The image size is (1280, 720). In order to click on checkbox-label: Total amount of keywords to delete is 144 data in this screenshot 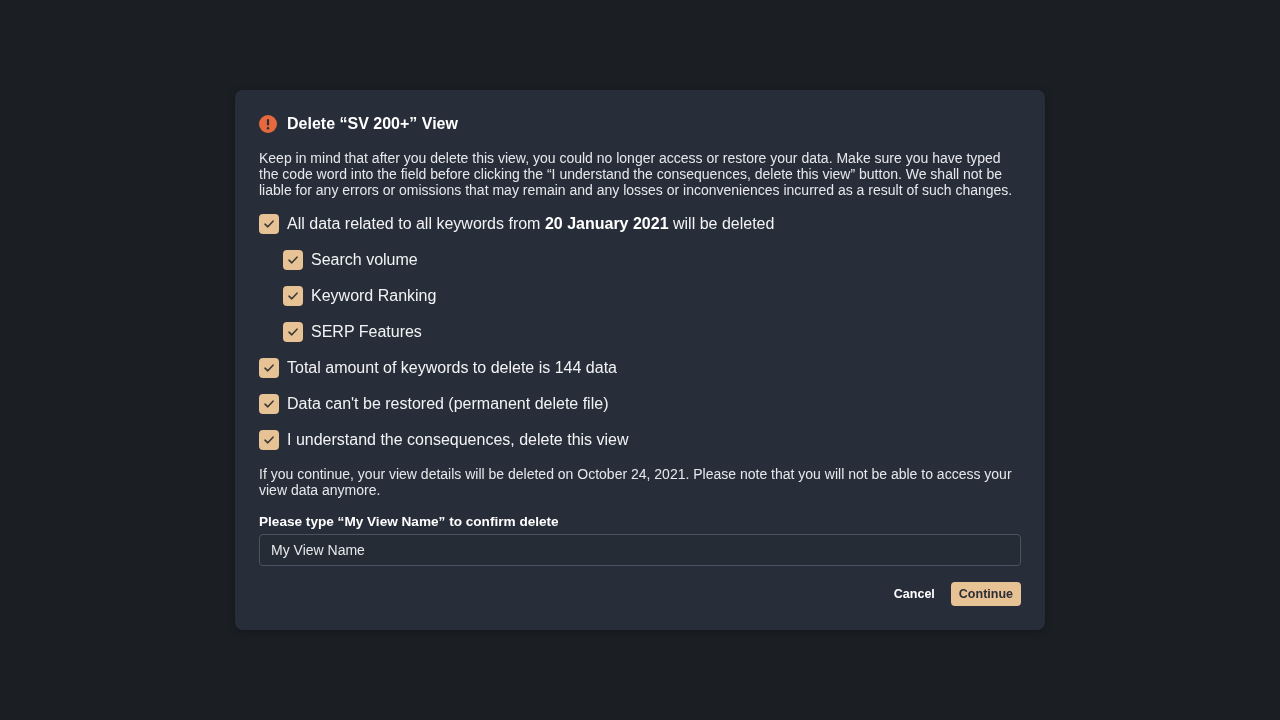, I will do `click(452, 368)`.